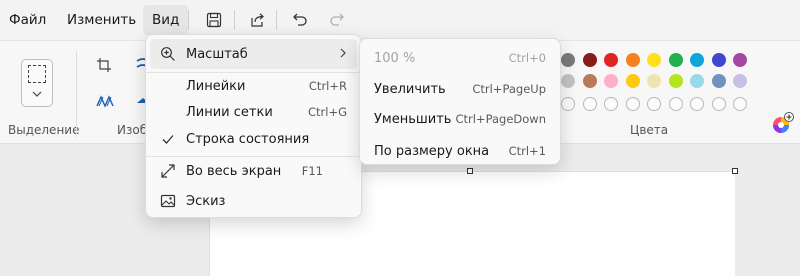 The image size is (800, 276). Describe the element at coordinates (327, 86) in the screenshot. I see `shortcut-label: Ctrl+R` at that location.